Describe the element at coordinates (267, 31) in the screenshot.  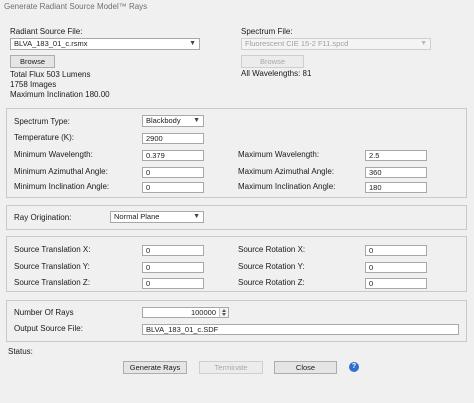
I see `spectrum-file-label: Spectrum File:` at that location.